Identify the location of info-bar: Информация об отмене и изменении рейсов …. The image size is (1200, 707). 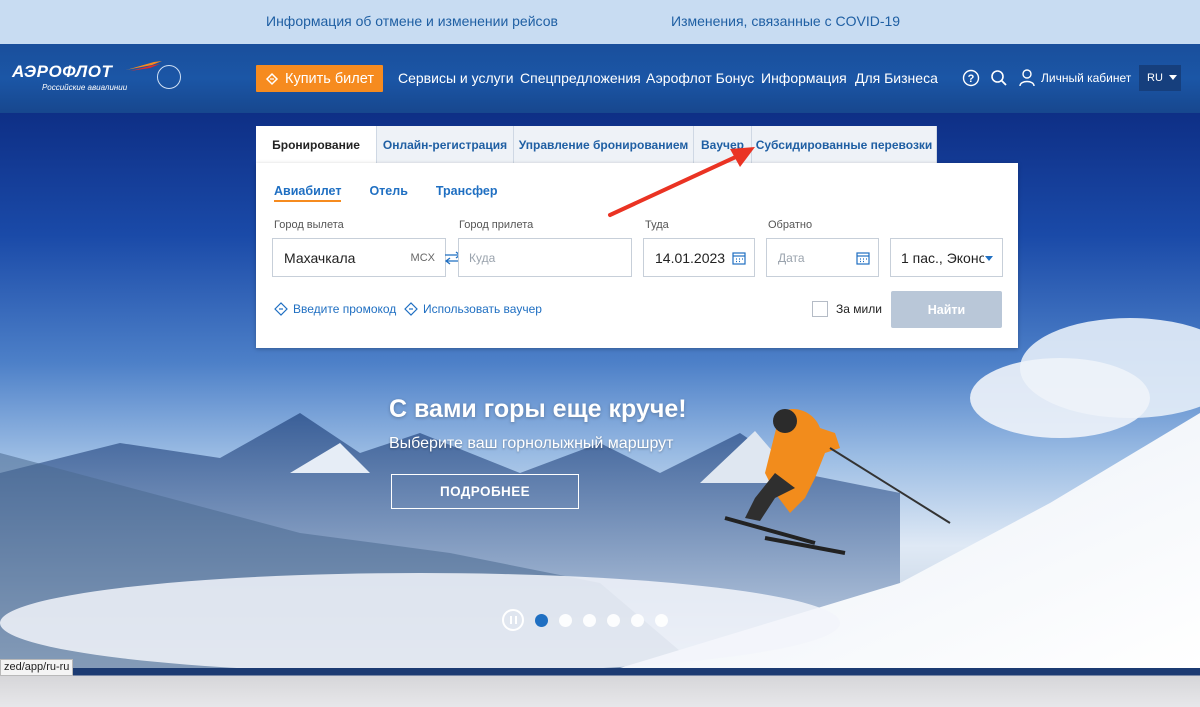
(600, 22).